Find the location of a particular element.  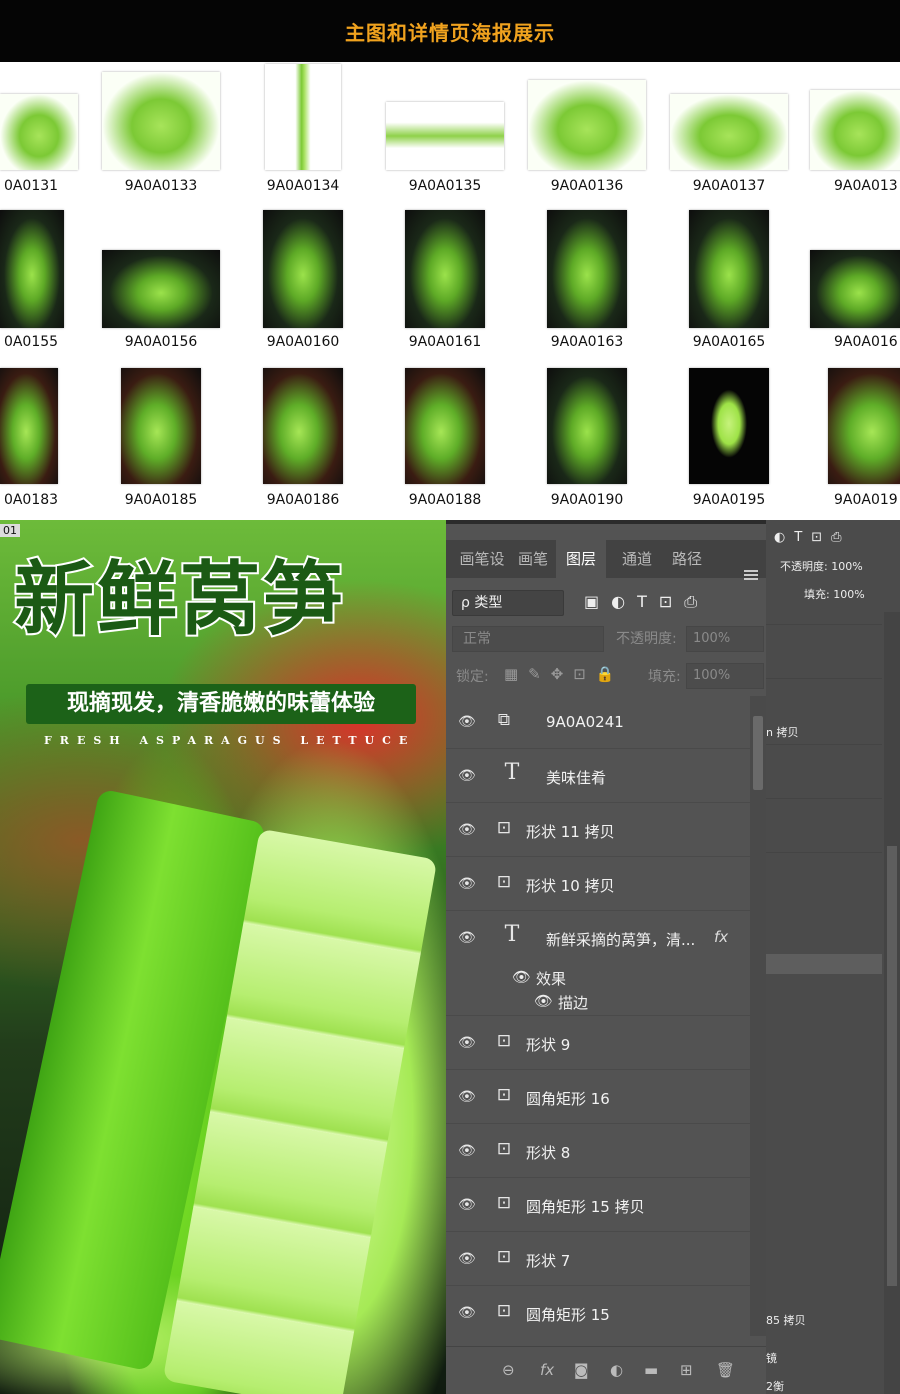

new-group-icon: ▬ is located at coordinates (651, 1370).